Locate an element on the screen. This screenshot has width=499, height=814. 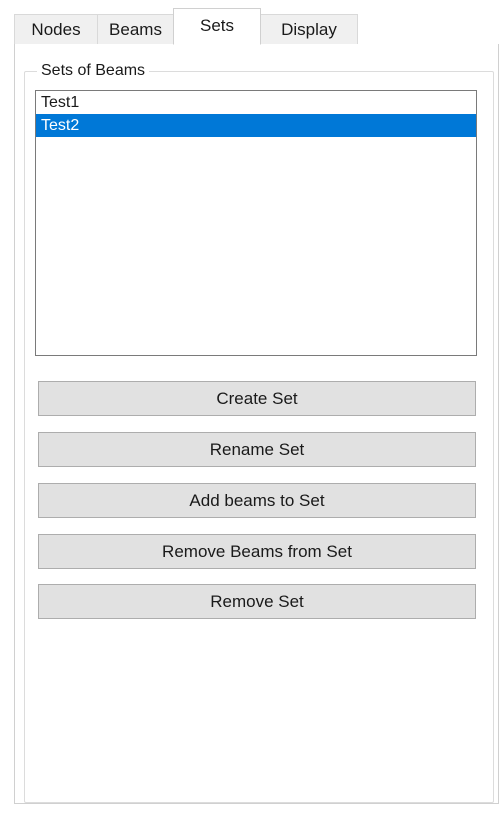
create-set-button: Create Set is located at coordinates (257, 398).